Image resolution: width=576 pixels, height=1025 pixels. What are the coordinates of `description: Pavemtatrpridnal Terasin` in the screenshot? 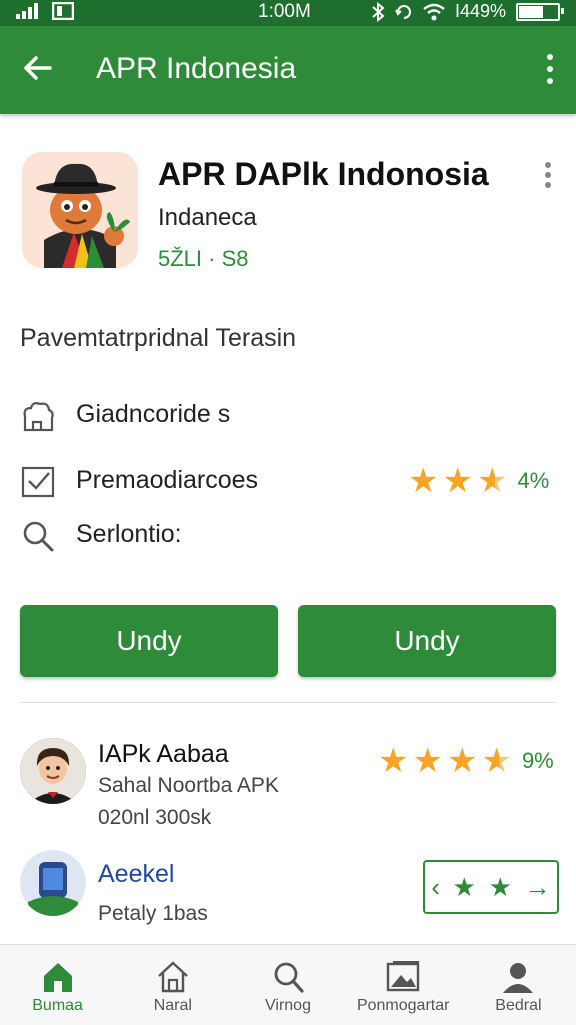 It's located at (158, 338).